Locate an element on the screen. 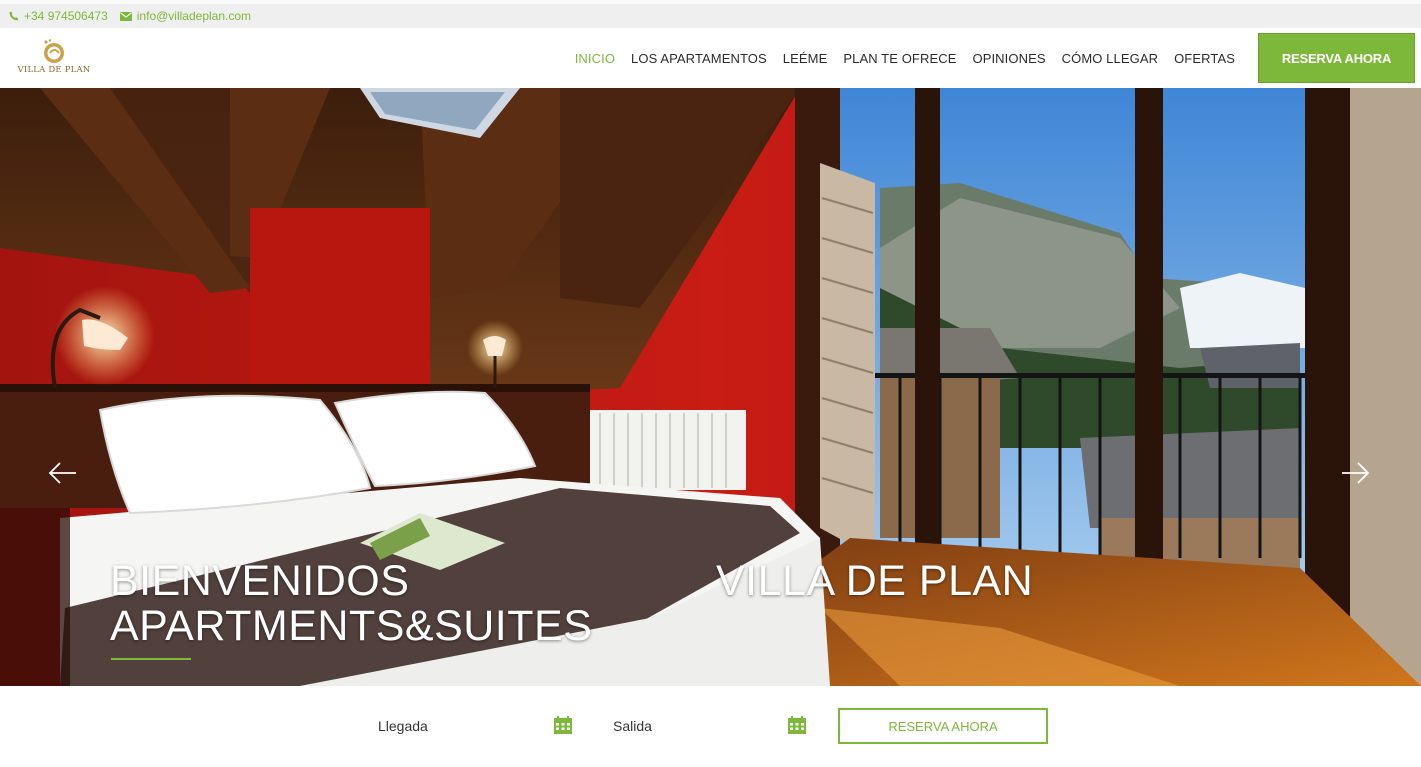  booking-bar: Llegada Salida RESERVA AHORA is located at coordinates (710, 726).